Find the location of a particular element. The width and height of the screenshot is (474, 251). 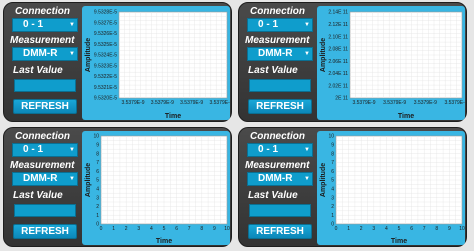

y-tick-label: 2.14E 11 is located at coordinates (338, 13).